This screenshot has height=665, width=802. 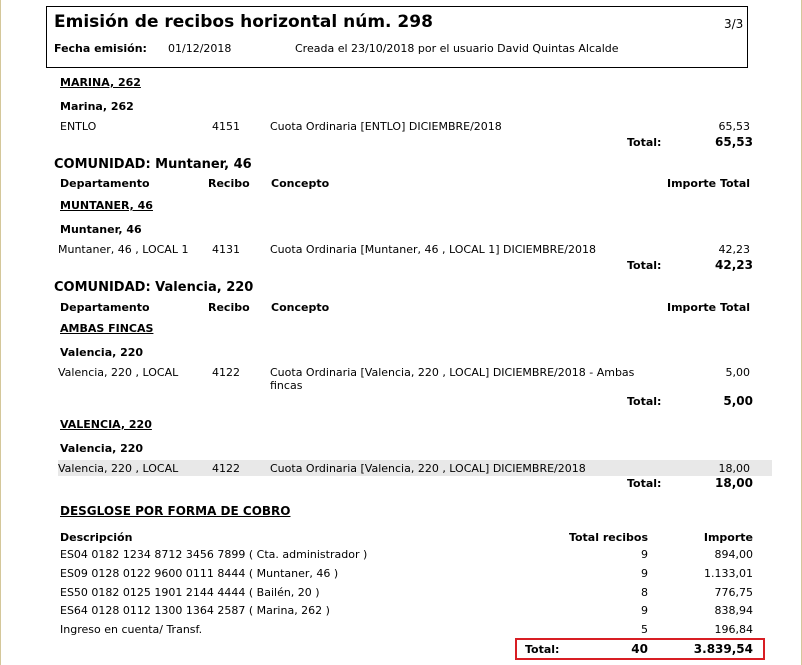 I want to click on group-title-marina: MARINA, 262, so click(x=100, y=82).